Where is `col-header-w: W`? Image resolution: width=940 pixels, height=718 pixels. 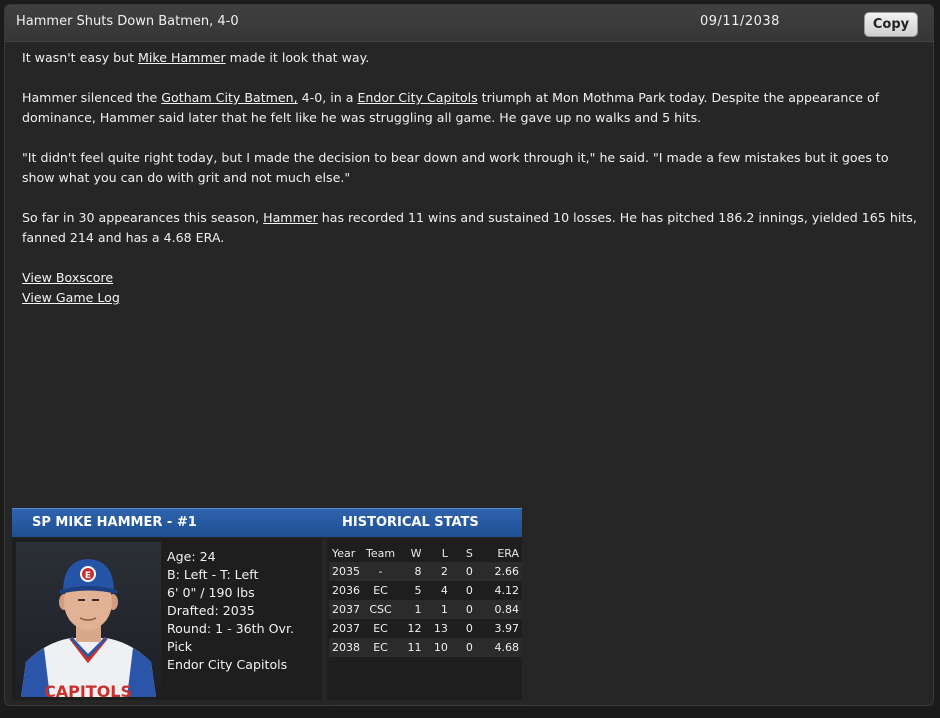 col-header-w: W is located at coordinates (416, 553).